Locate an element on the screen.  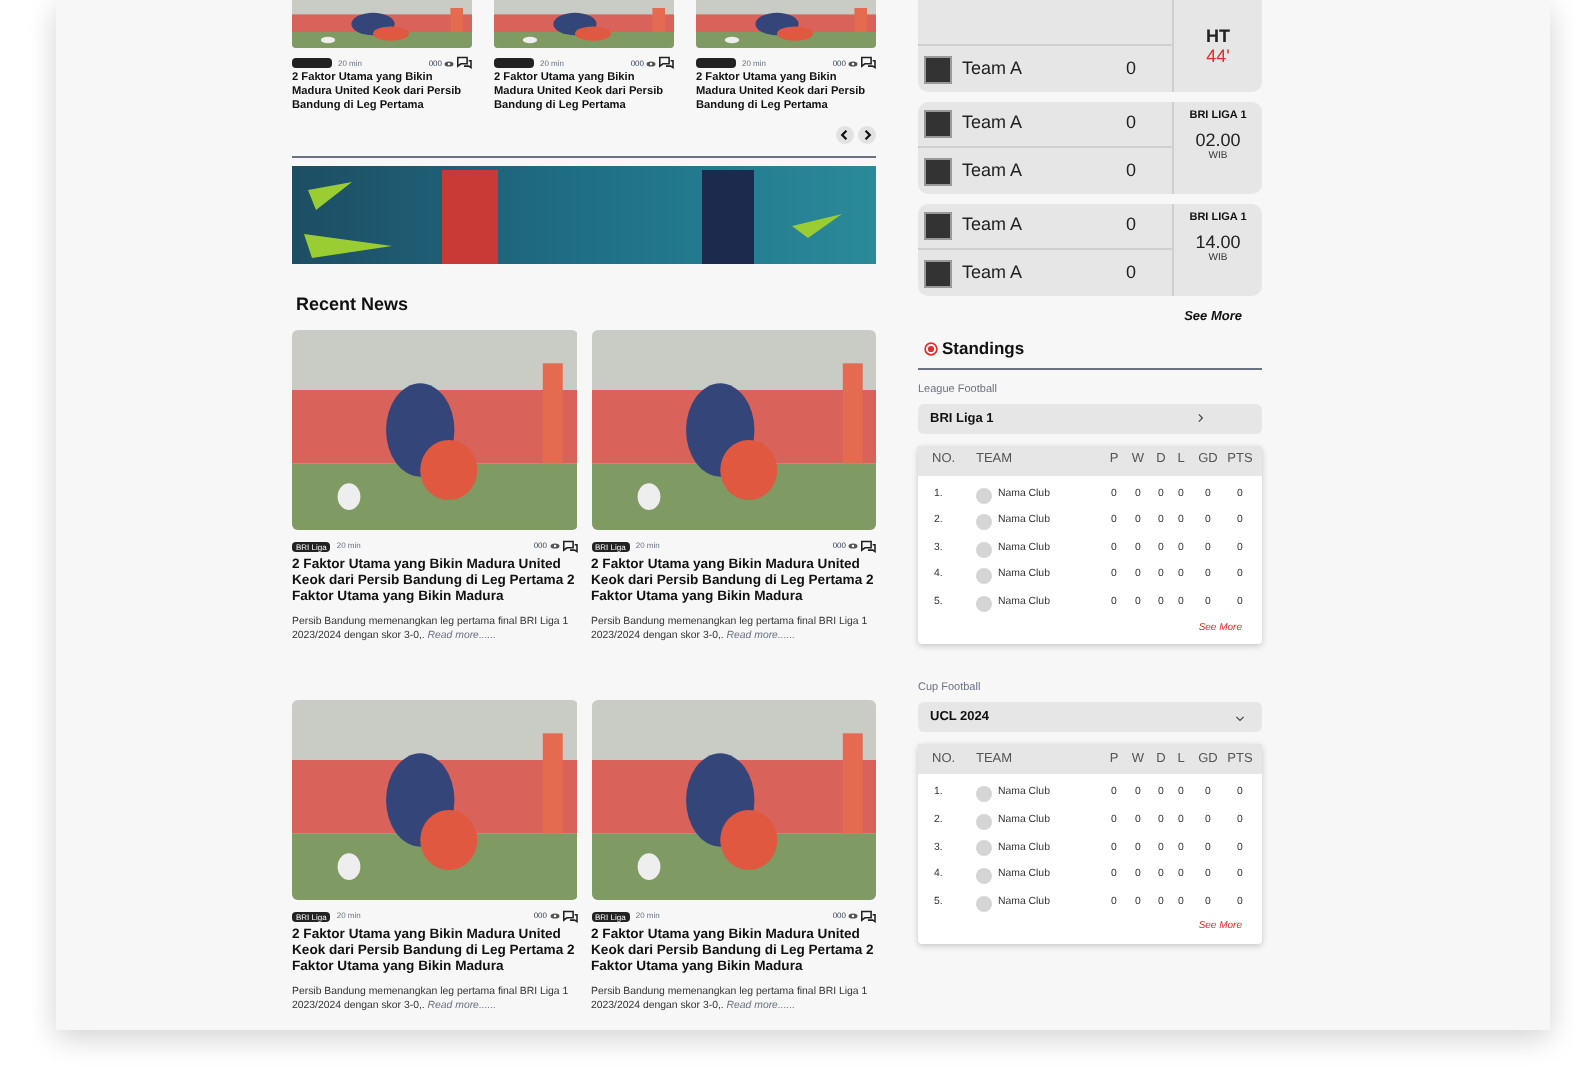
section-title: Recent News is located at coordinates (353, 305).